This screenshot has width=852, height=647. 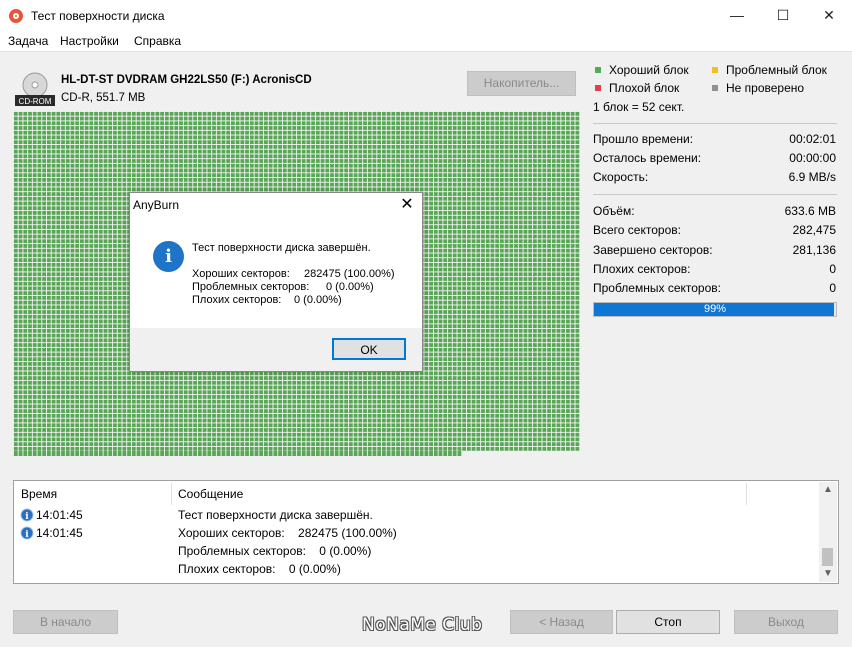 I want to click on total-sectors-value: 282,475, so click(x=814, y=230).